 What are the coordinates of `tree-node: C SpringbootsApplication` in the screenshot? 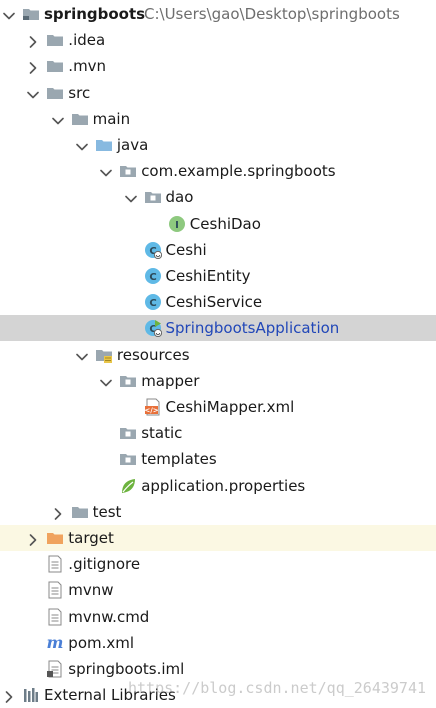 It's located at (218, 328).